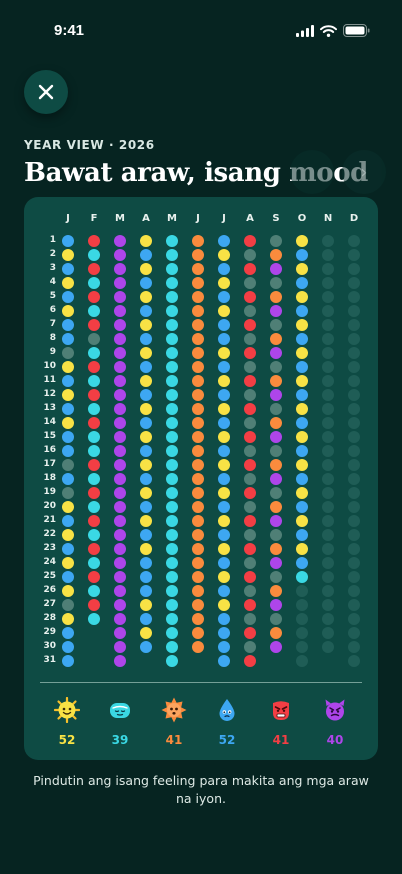 This screenshot has height=874, width=402. Describe the element at coordinates (335, 722) in the screenshot. I see `mood-filter-devil: 40` at that location.